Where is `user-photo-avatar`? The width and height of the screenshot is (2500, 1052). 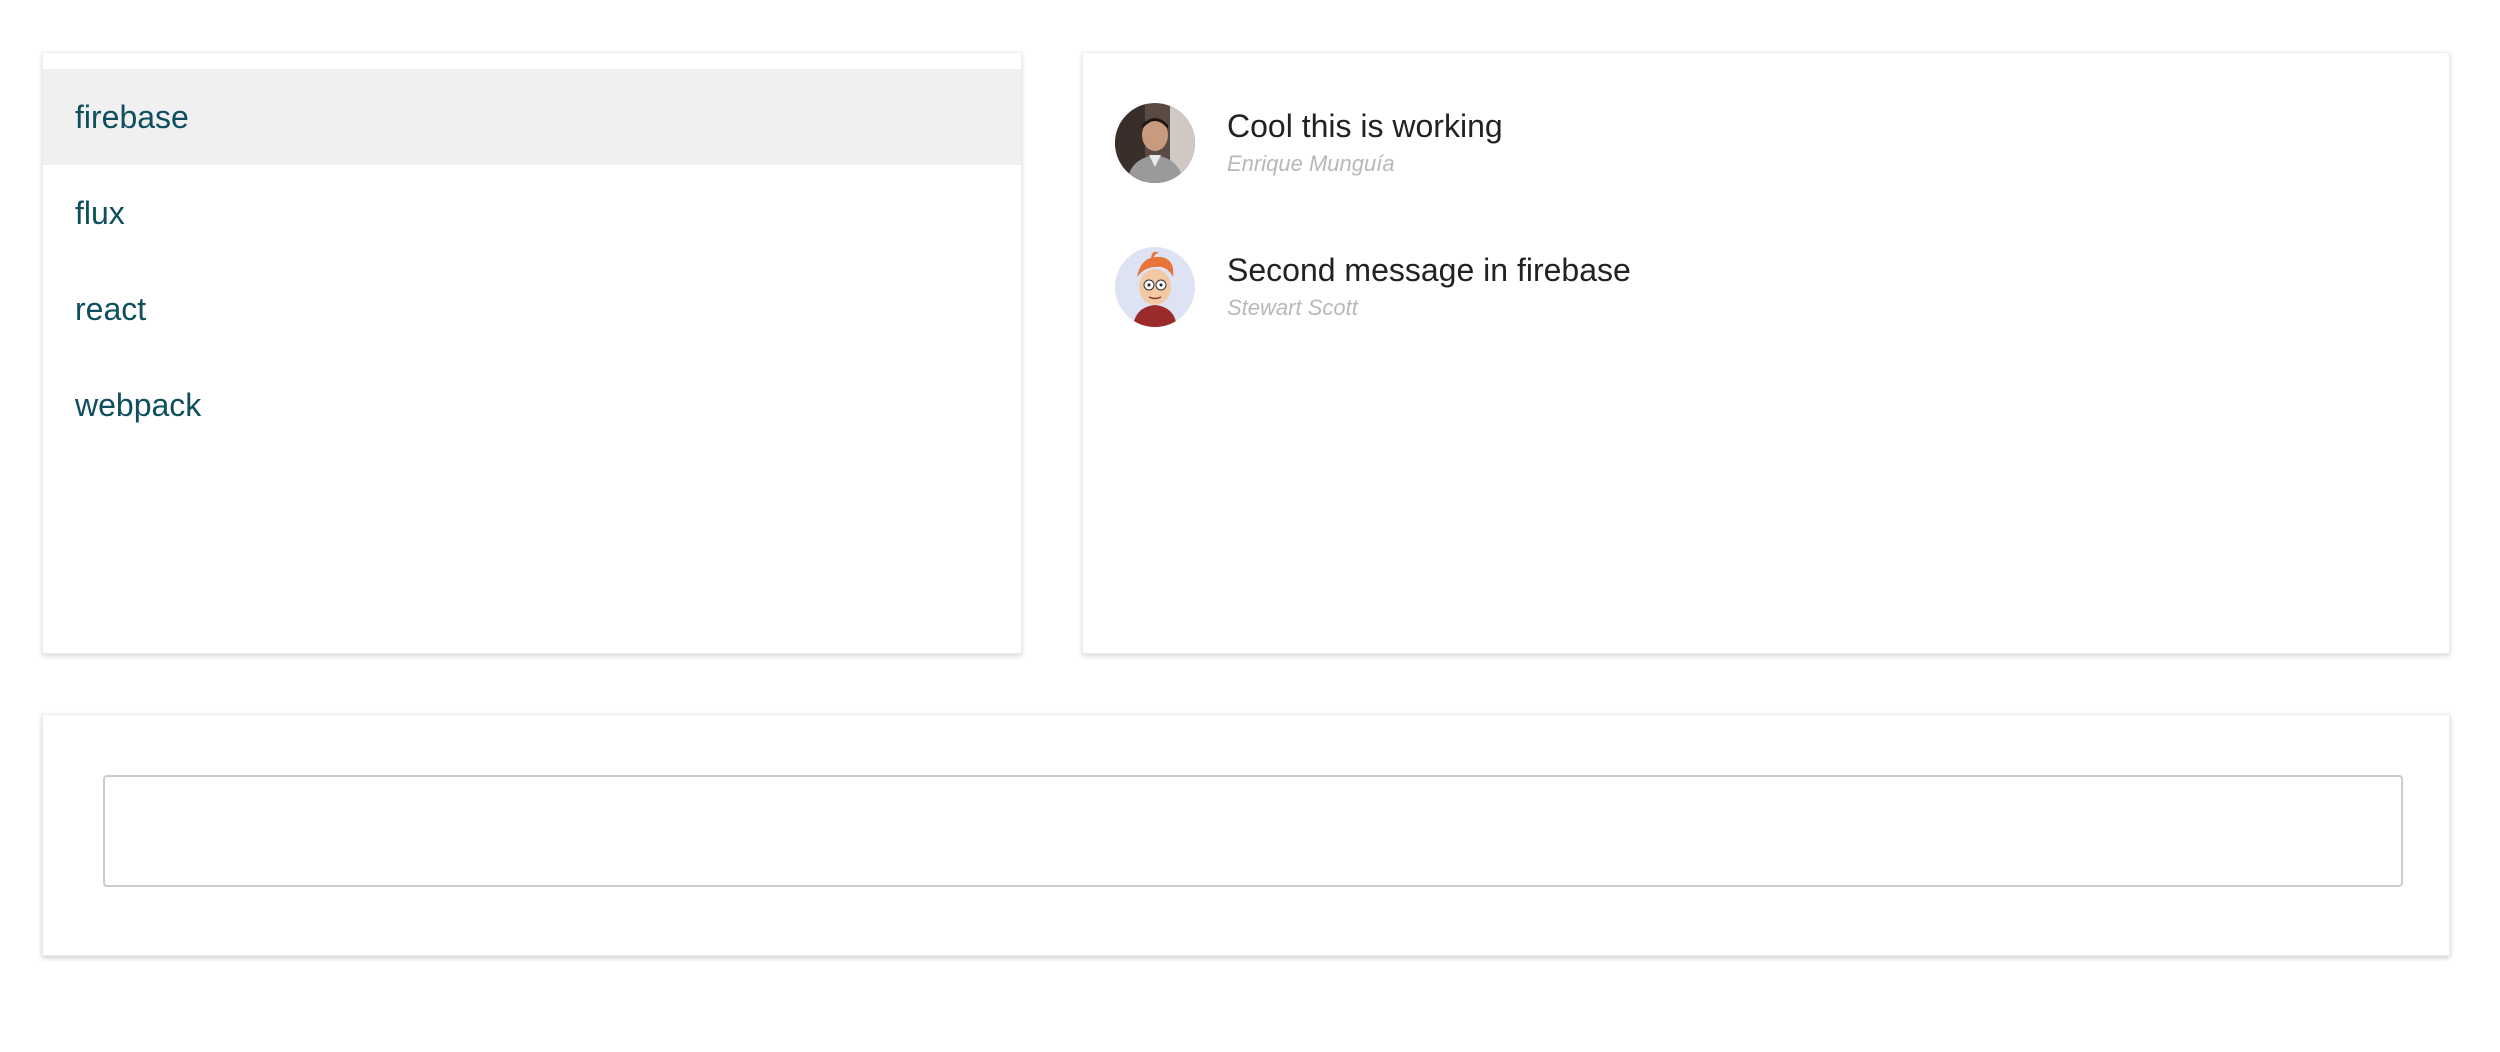
user-photo-avatar is located at coordinates (1155, 143).